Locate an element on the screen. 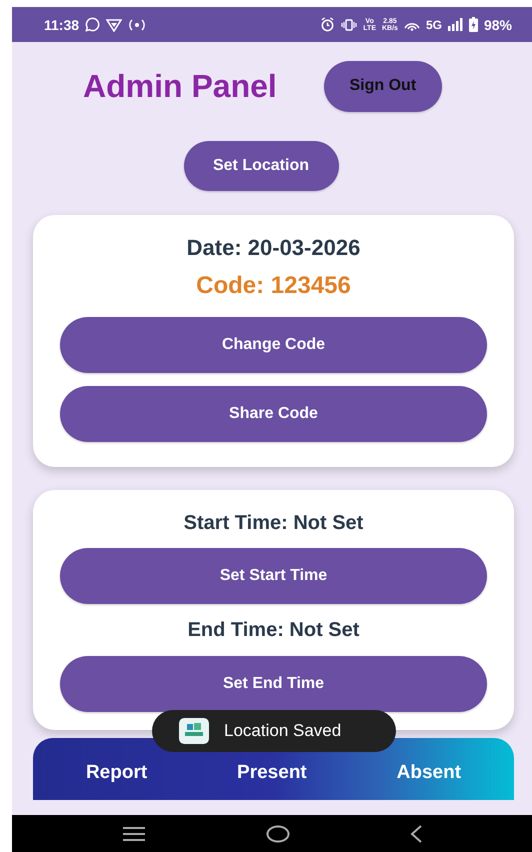 The height and width of the screenshot is (852, 532). code-action-button: Change Code is located at coordinates (273, 345).